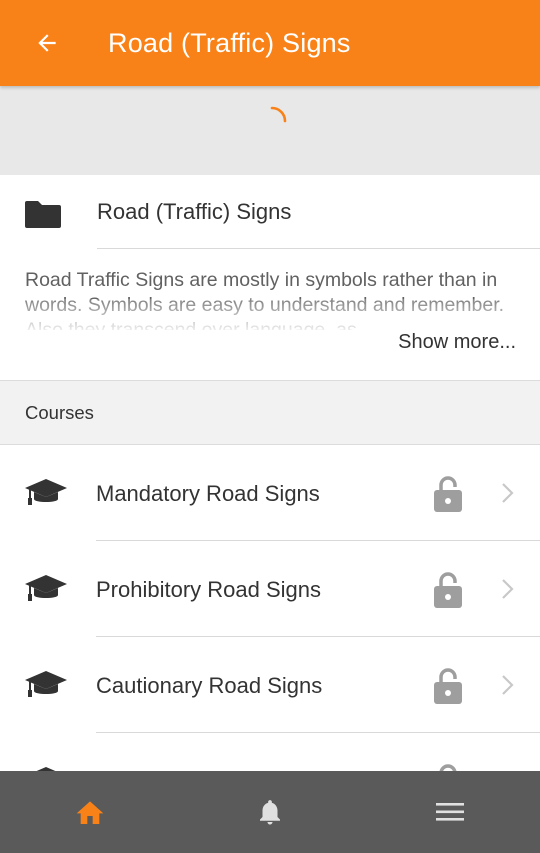 The width and height of the screenshot is (540, 853). Describe the element at coordinates (229, 42) in the screenshot. I see `page-title: Road (Traffic) Signs` at that location.